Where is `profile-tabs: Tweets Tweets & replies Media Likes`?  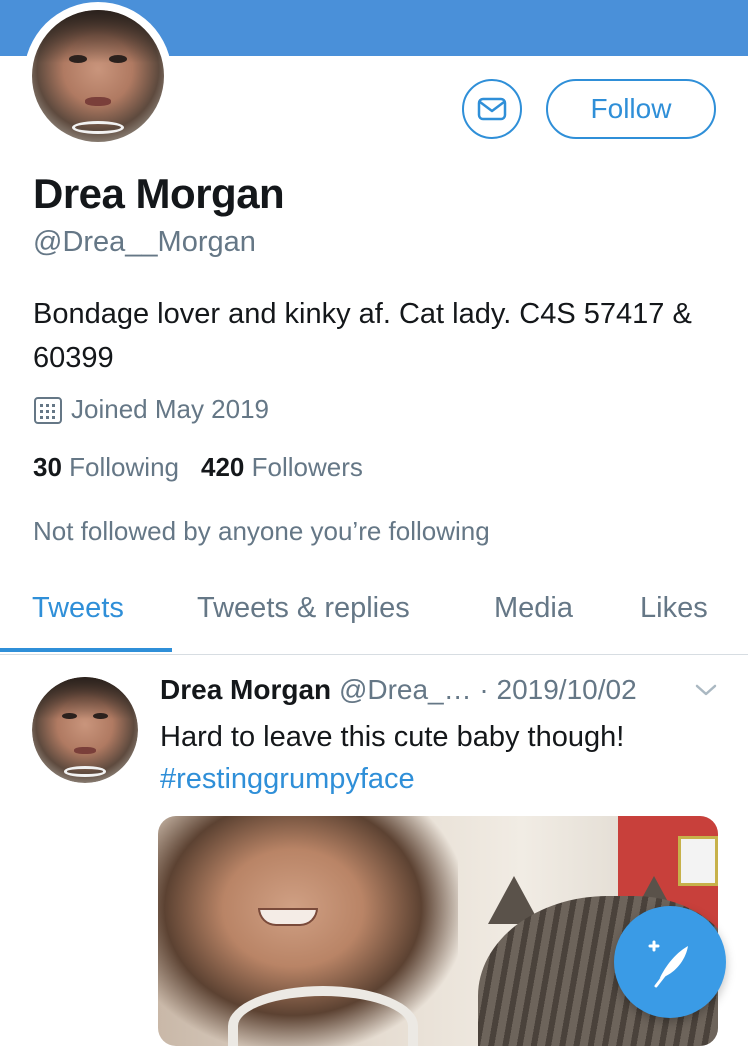 profile-tabs: Tweets Tweets & replies Media Likes is located at coordinates (374, 612).